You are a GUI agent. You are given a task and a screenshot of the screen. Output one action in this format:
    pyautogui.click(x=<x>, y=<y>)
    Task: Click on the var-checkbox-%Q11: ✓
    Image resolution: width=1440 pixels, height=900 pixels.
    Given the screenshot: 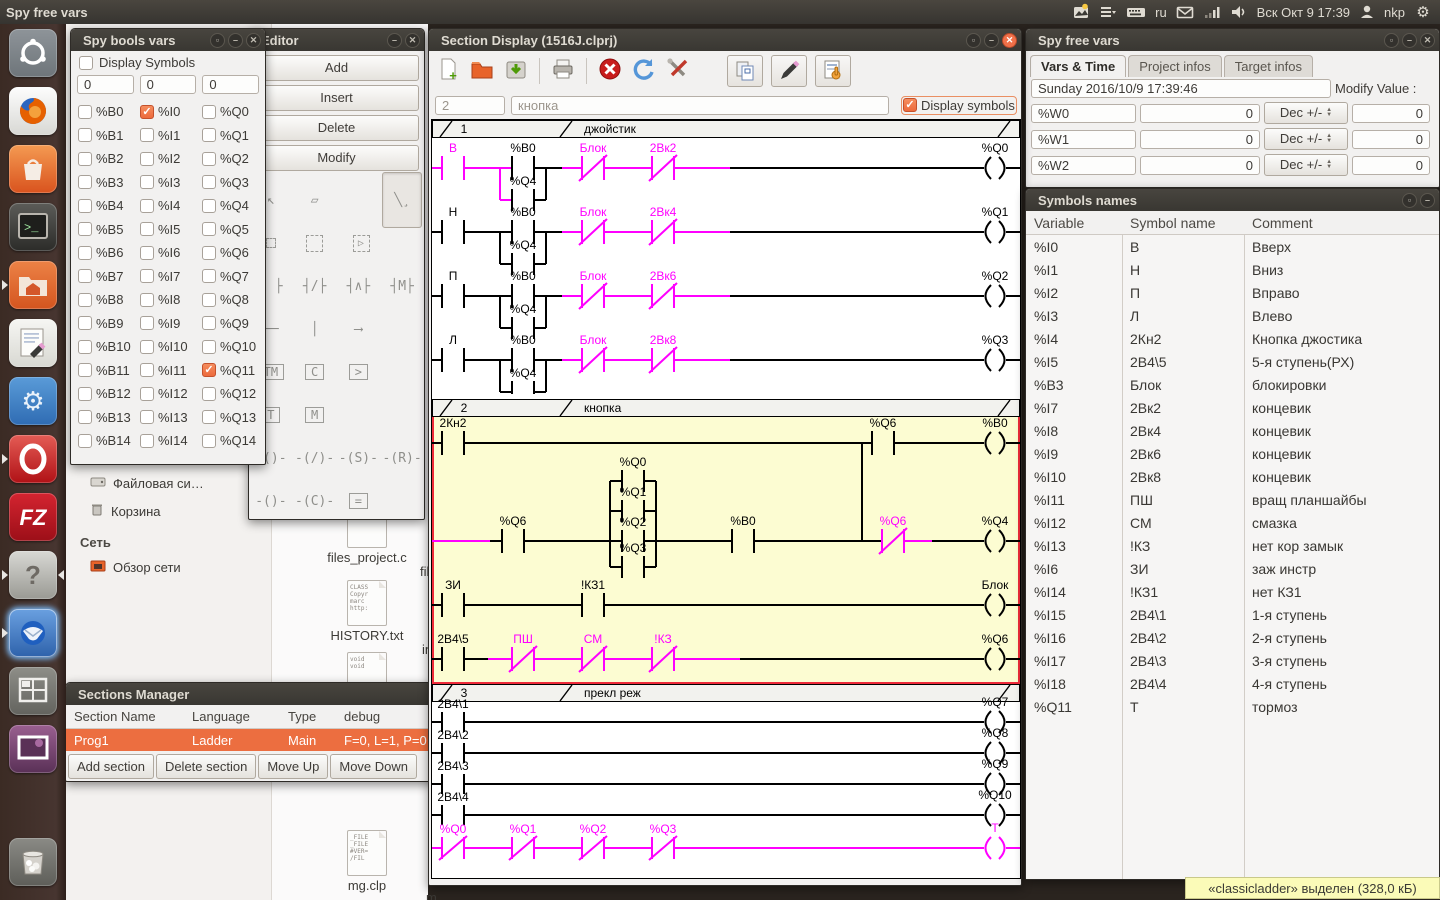 What is the action you would take?
    pyautogui.click(x=209, y=370)
    